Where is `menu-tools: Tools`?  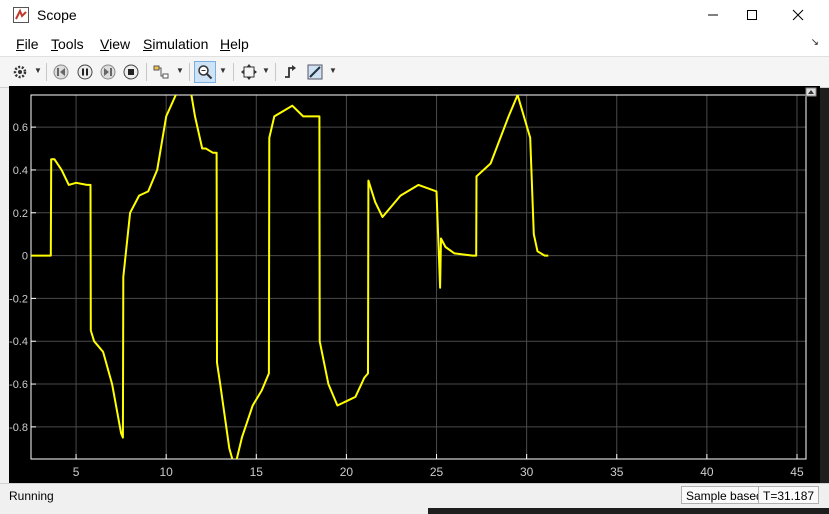
menu-tools: Tools is located at coordinates (67, 44).